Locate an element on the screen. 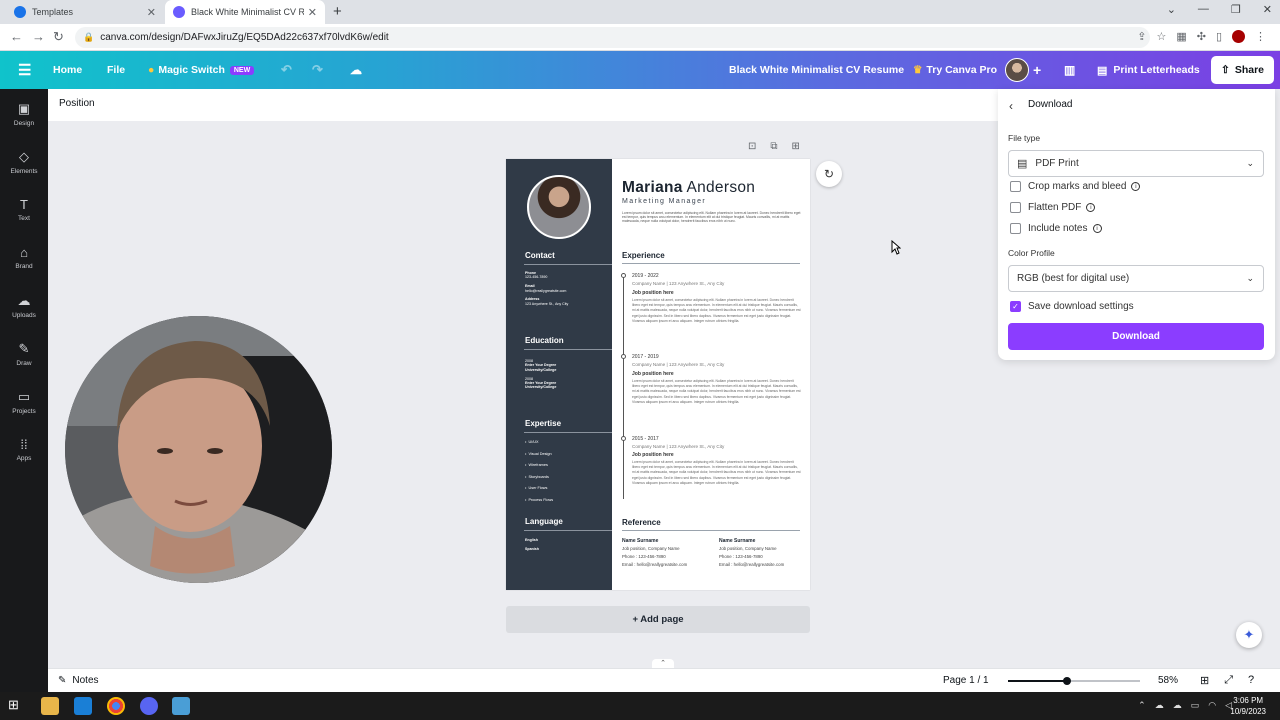  extension-grid-icon: ▦ is located at coordinates (1181, 36).